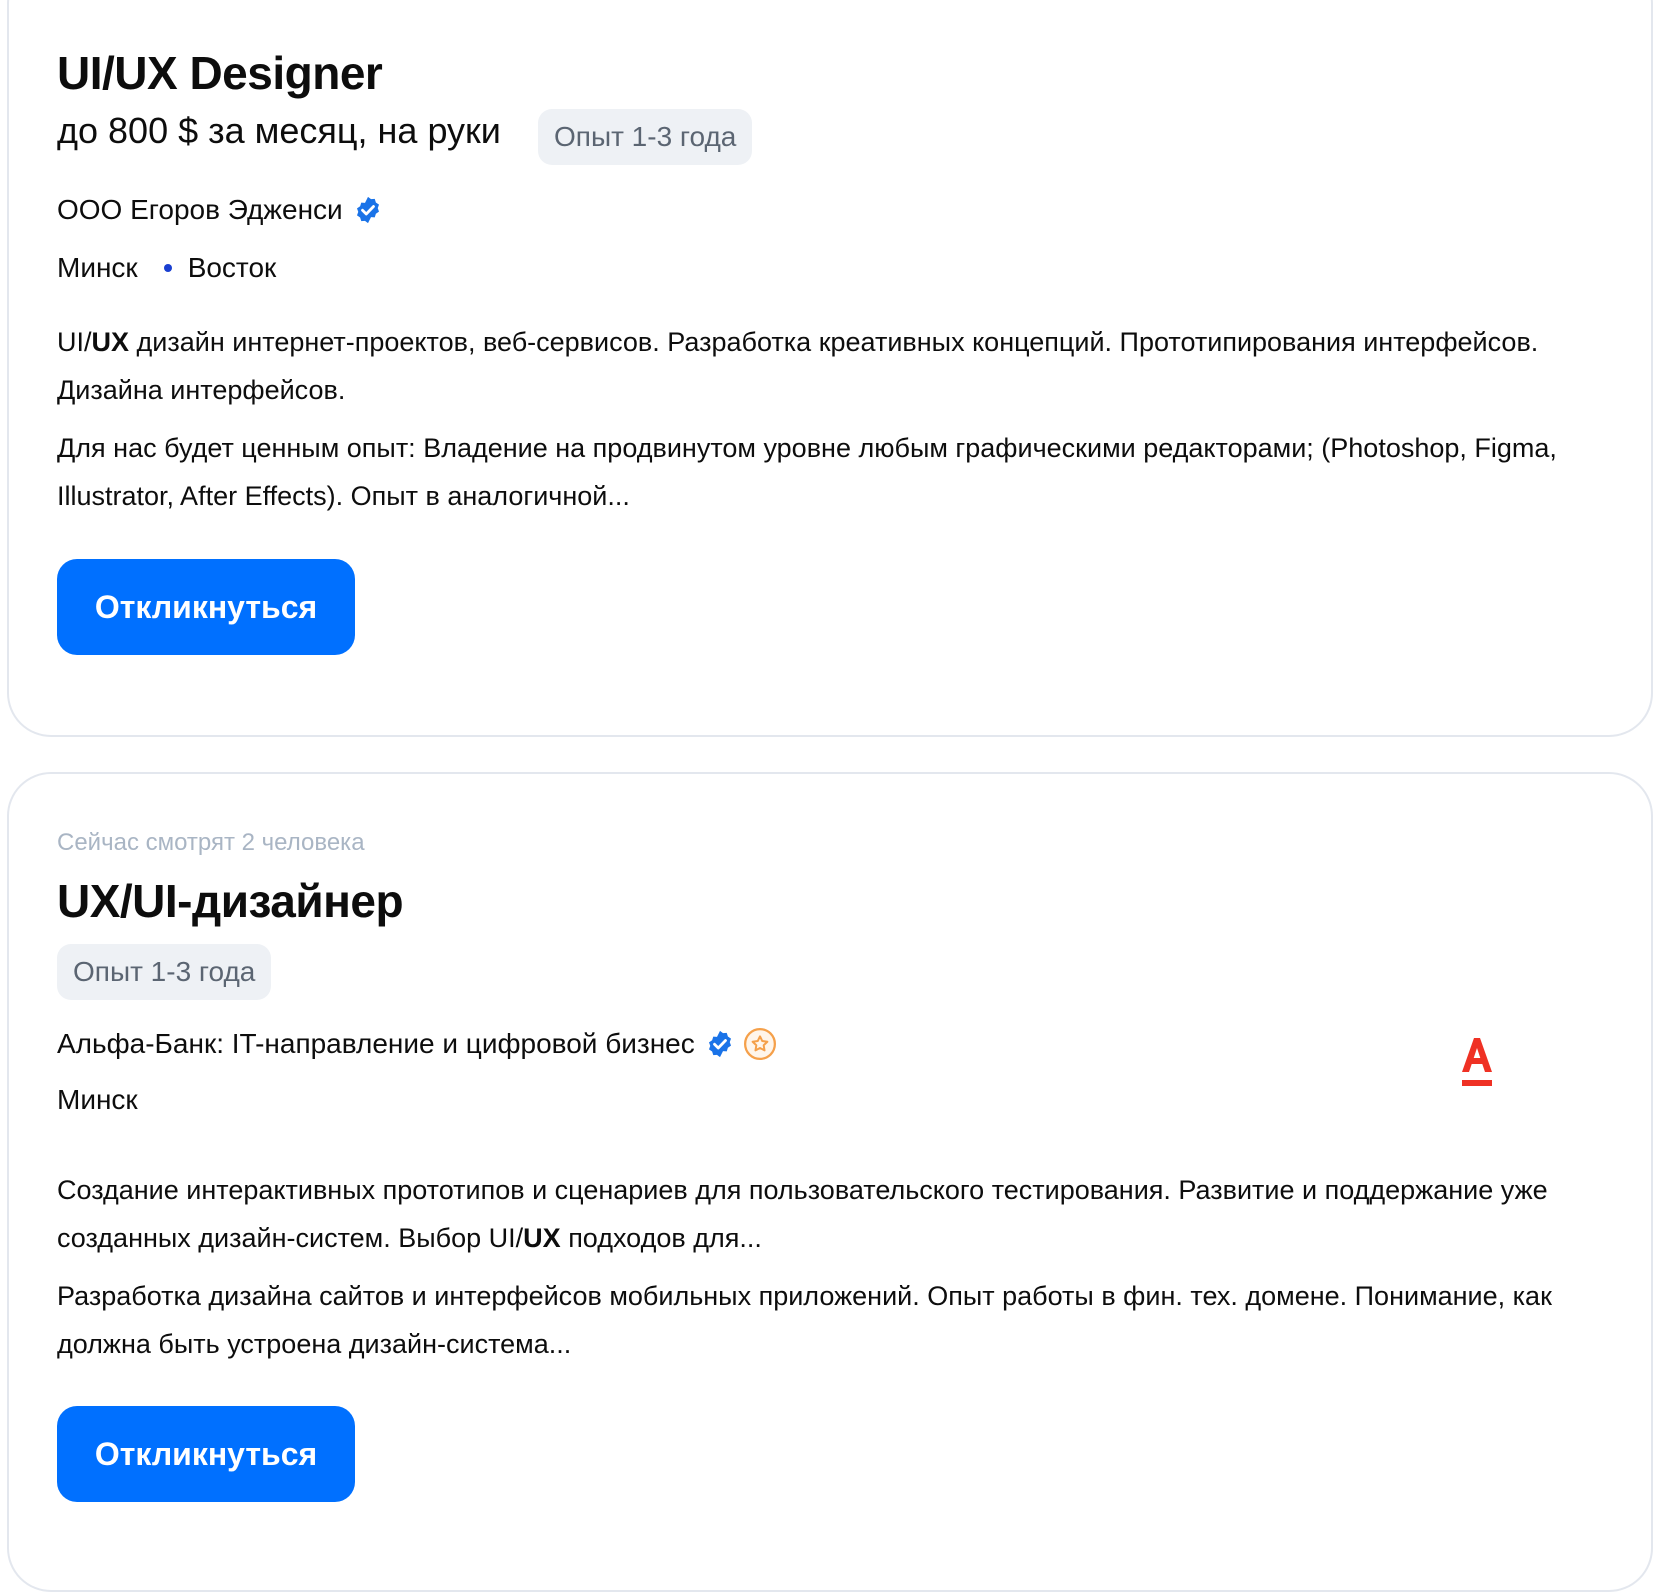 The height and width of the screenshot is (1592, 1662). Describe the element at coordinates (230, 901) in the screenshot. I see `vacancy-title: UX/UI-дизайнер` at that location.